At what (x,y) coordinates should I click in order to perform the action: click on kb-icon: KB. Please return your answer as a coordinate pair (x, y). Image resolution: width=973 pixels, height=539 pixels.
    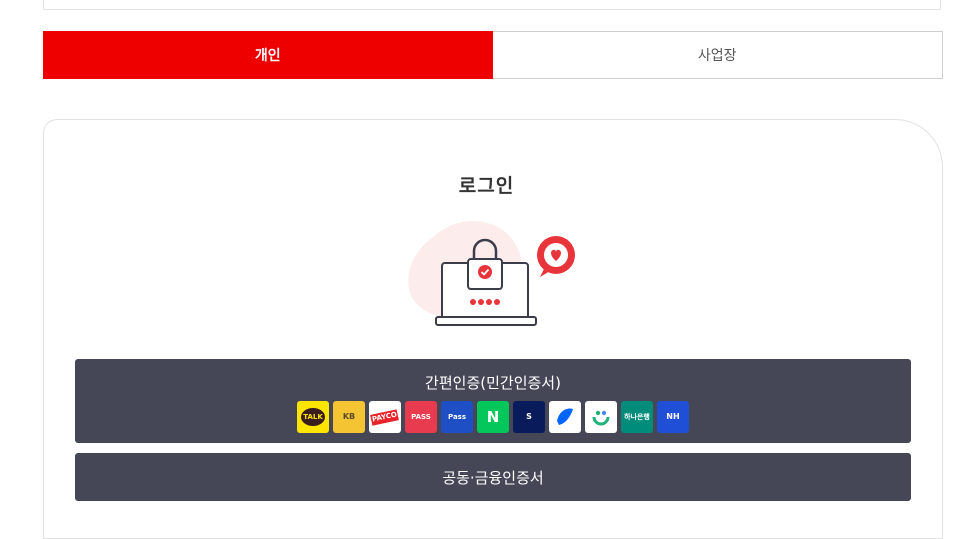
    Looking at the image, I should click on (349, 417).